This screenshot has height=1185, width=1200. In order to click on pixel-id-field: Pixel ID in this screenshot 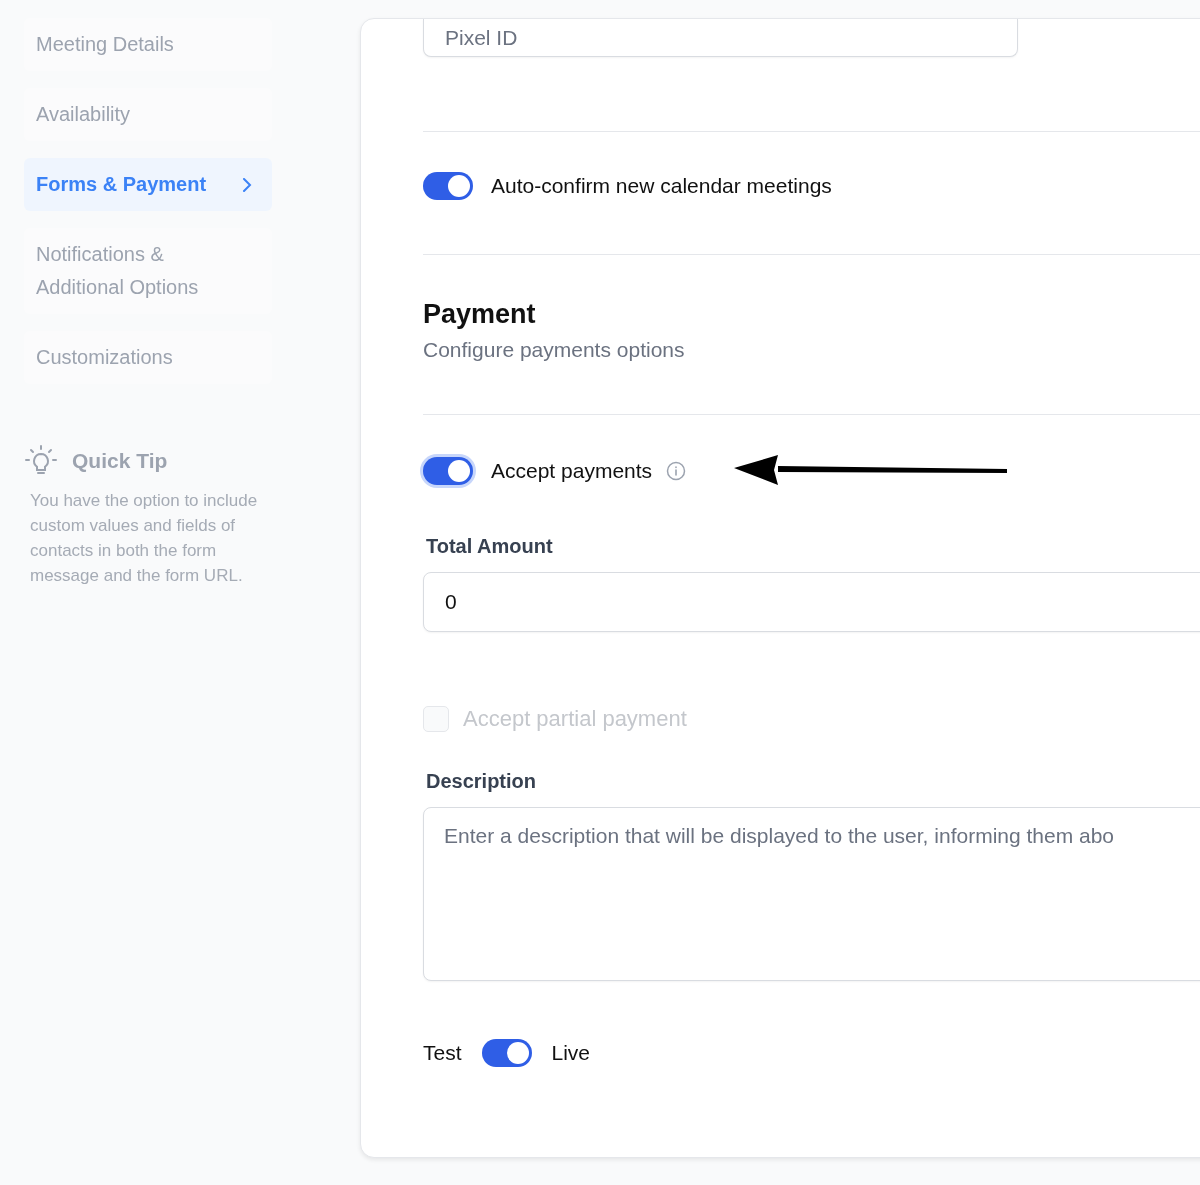, I will do `click(720, 38)`.